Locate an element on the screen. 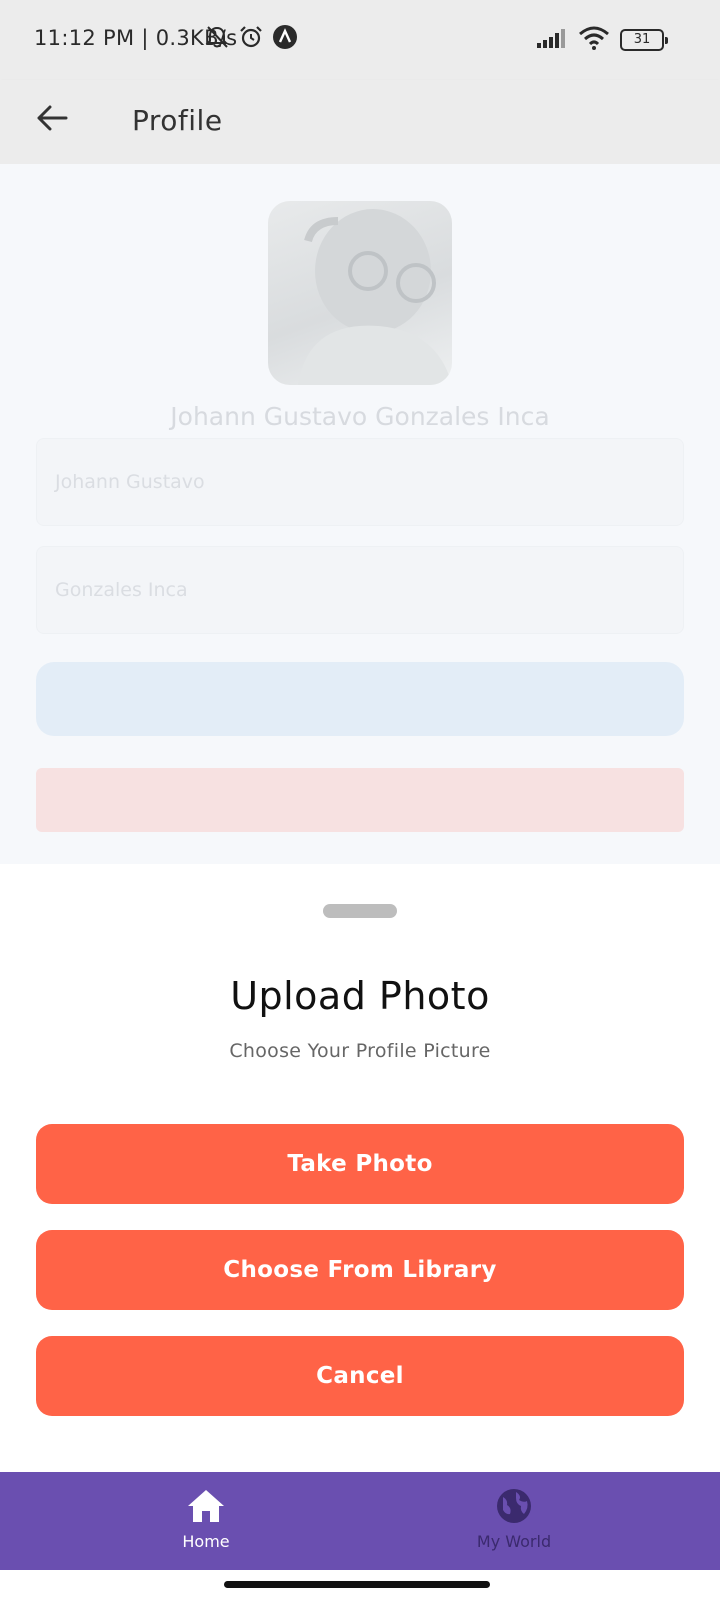 The image size is (720, 1600). save-button is located at coordinates (360, 699).